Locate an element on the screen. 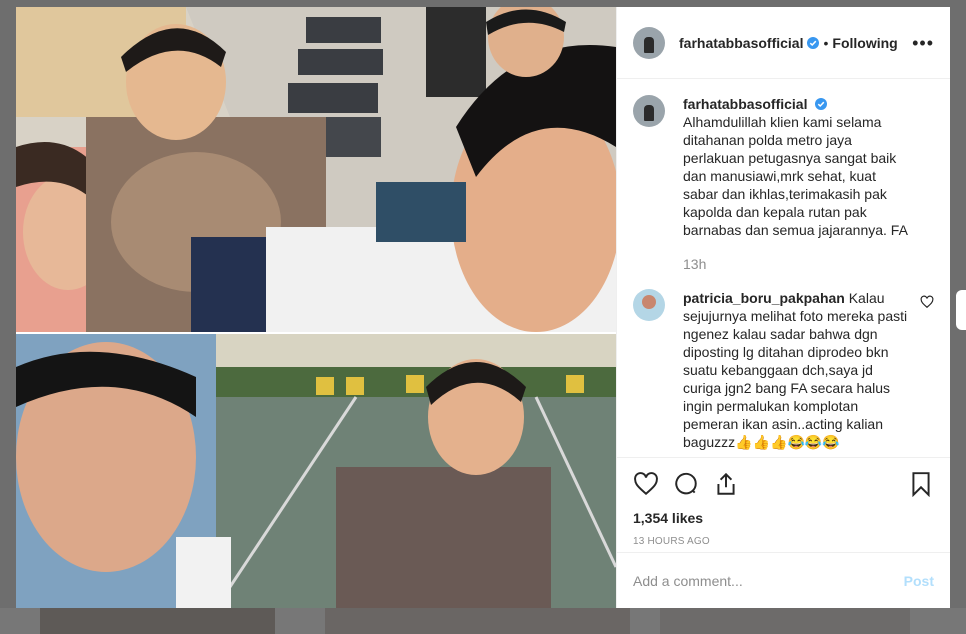 The image size is (966, 634). post-comment-button: Post is located at coordinates (919, 581).